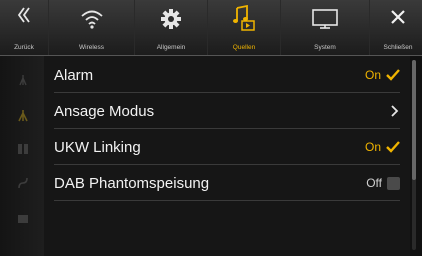 The width and height of the screenshot is (422, 256). What do you see at coordinates (23, 15) in the screenshot?
I see `double-chevron-left-icon` at bounding box center [23, 15].